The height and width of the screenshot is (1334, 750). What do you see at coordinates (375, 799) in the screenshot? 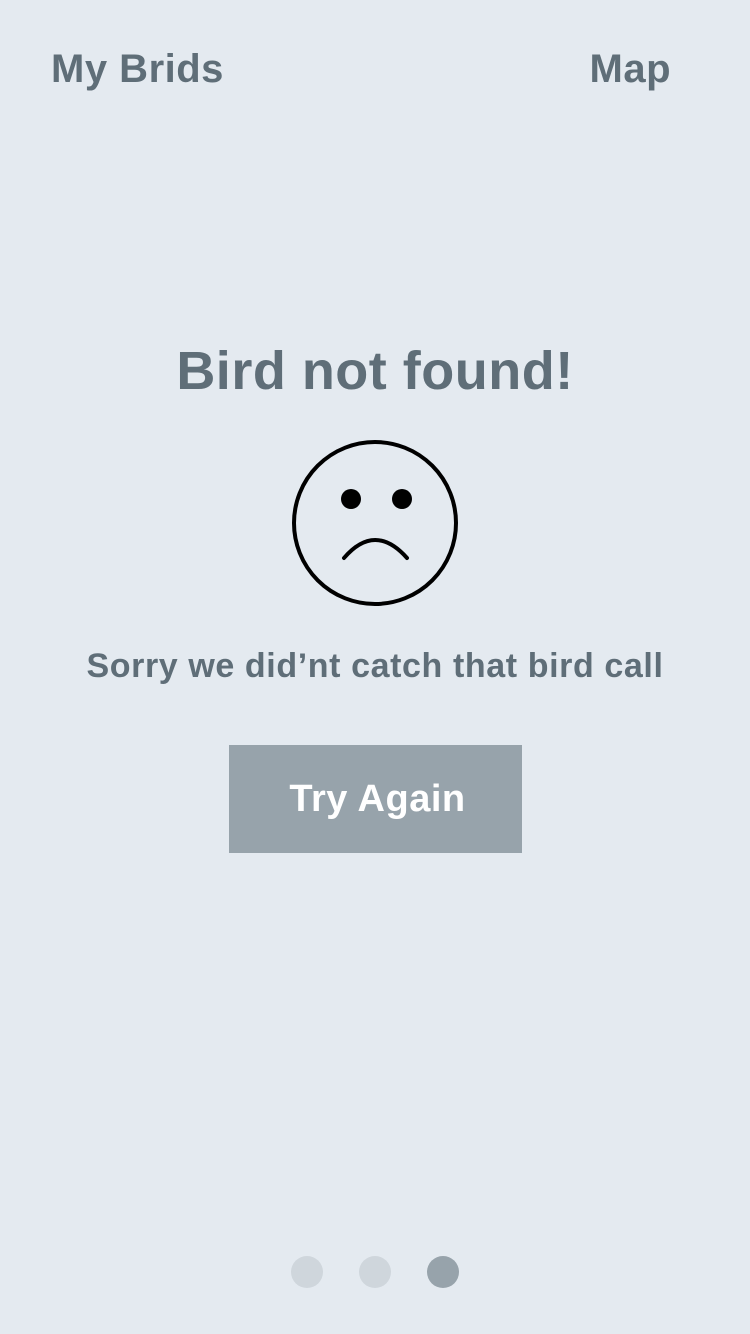
I see `try-again-button: Try Again` at bounding box center [375, 799].